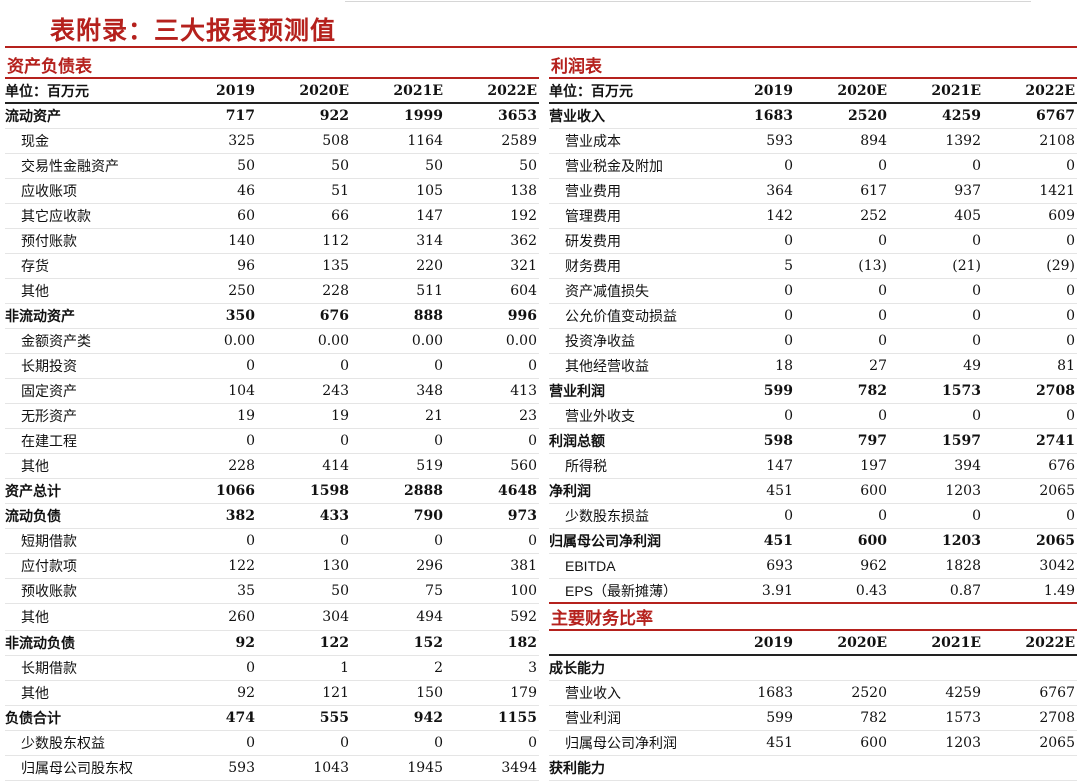  I want to click on table-row: 净利润 451 600 1203 2065, so click(813, 491).